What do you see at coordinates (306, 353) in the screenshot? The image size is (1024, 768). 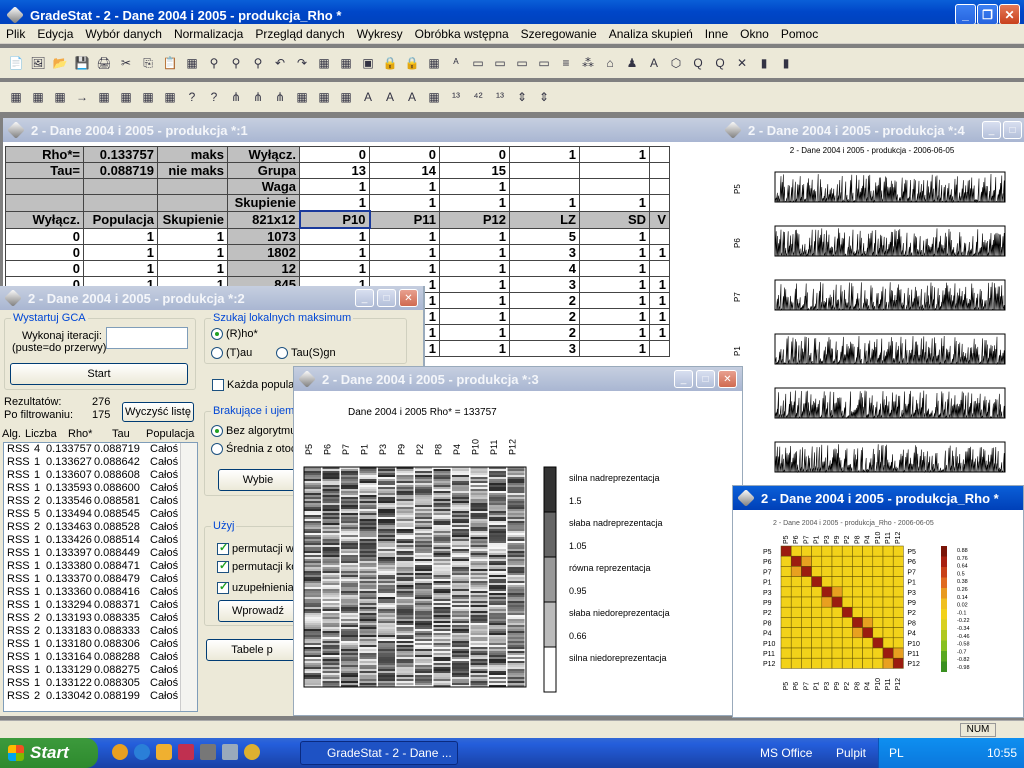 I see `radio-taus: Tau(S)gn` at bounding box center [306, 353].